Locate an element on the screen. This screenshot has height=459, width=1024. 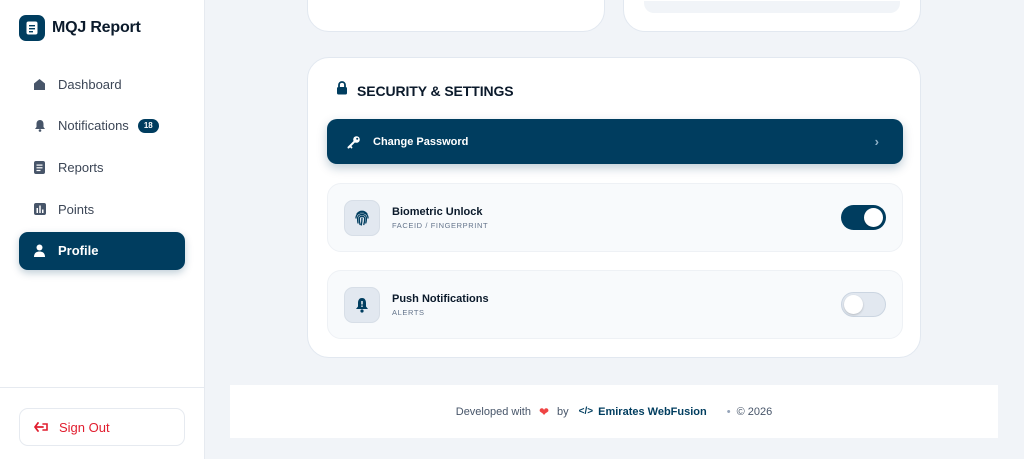
developed-with-text: Developed with is located at coordinates (493, 411).